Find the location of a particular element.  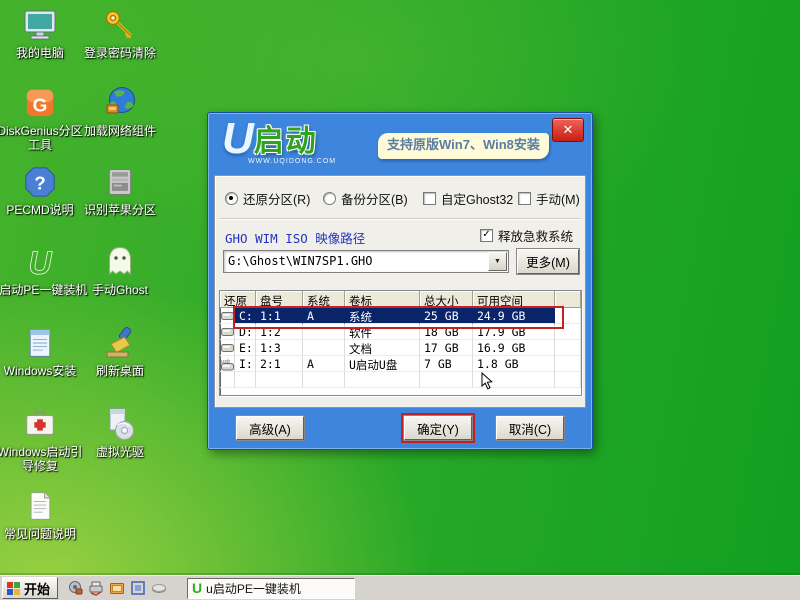

table-row-d-label: 软件 is located at coordinates (382, 332).